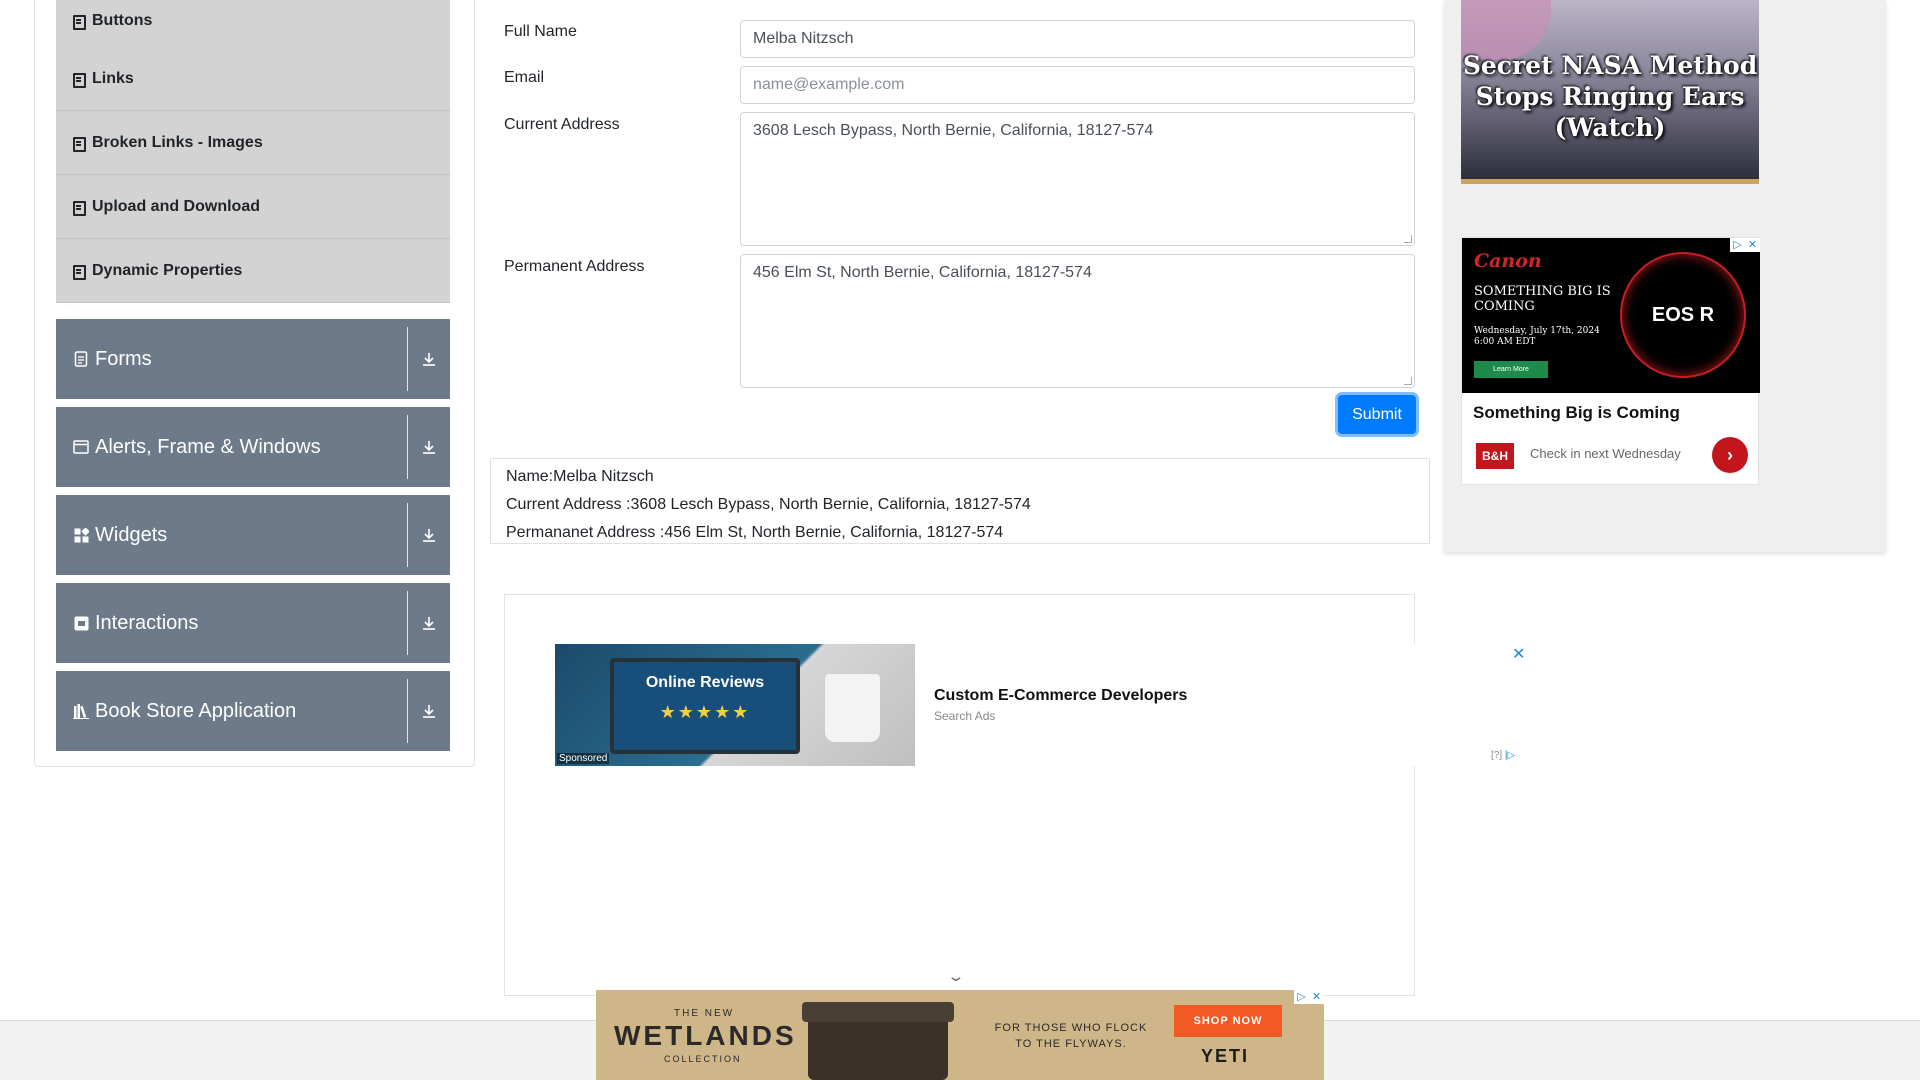 The height and width of the screenshot is (1080, 1920). What do you see at coordinates (1511, 369) in the screenshot?
I see `learn-more-button: Learn More` at bounding box center [1511, 369].